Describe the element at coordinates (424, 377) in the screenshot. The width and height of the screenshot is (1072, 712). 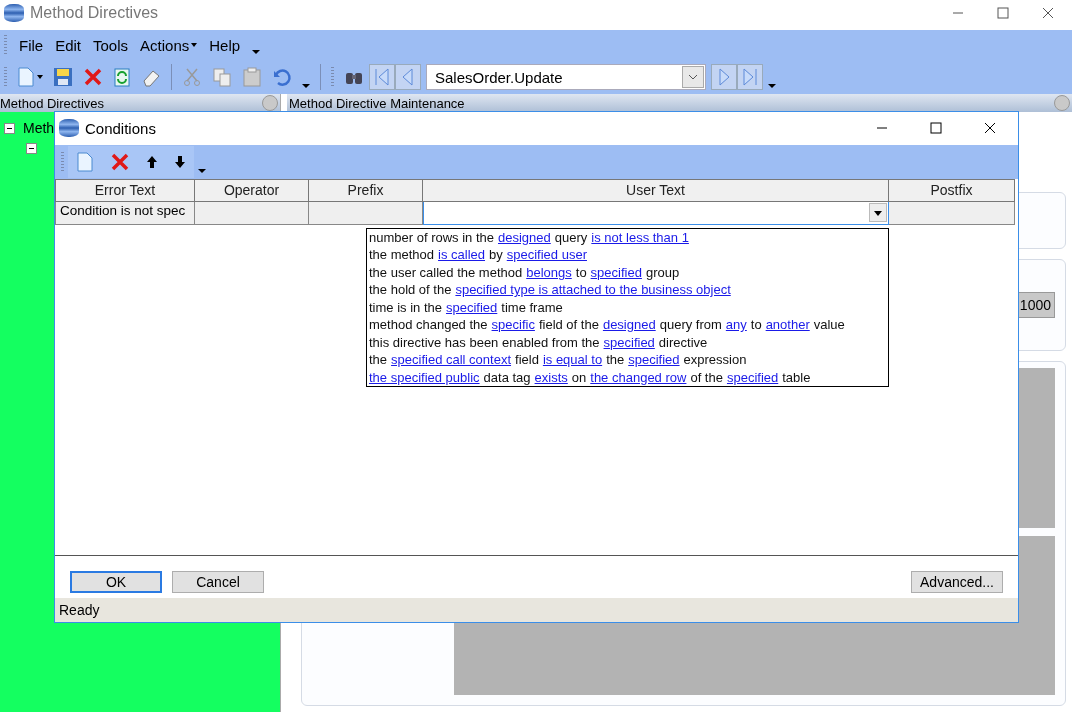
I see `link: the specified public` at that location.